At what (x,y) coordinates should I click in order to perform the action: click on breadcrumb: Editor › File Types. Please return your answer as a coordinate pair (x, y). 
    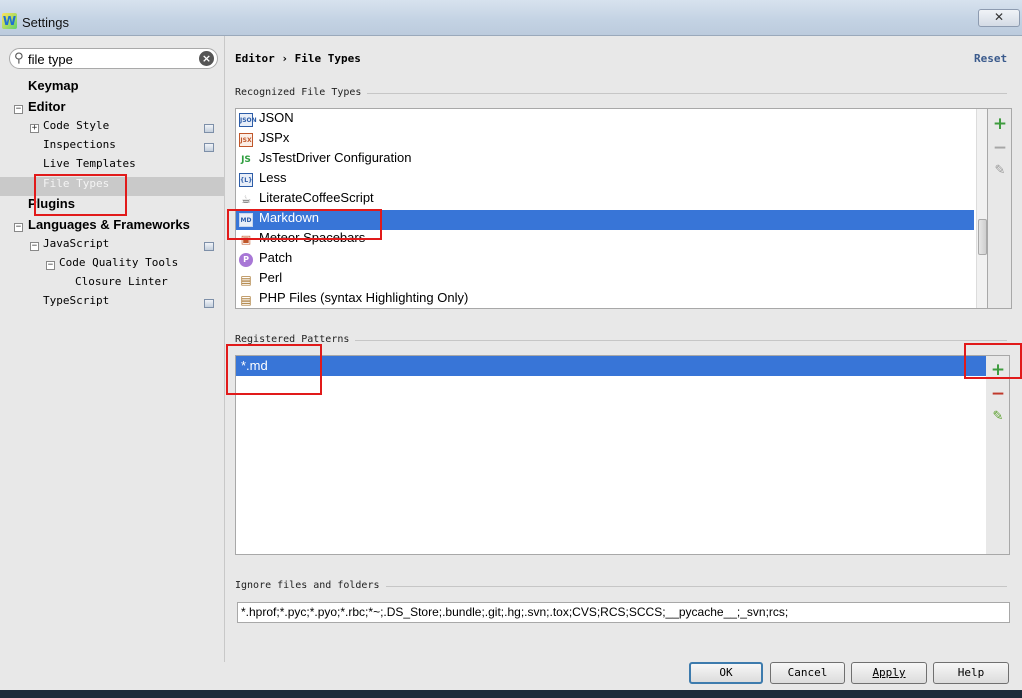
    Looking at the image, I should click on (298, 58).